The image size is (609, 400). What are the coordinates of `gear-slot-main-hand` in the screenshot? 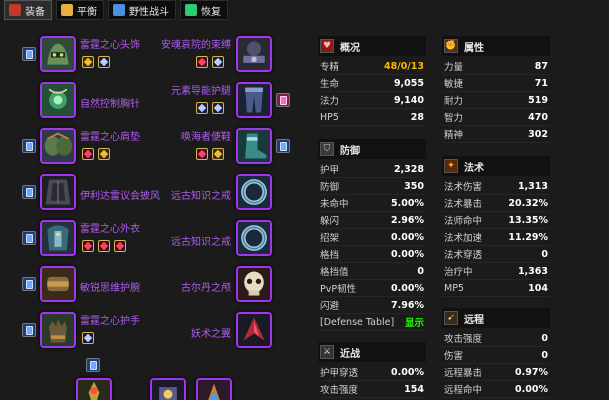 It's located at (94, 389).